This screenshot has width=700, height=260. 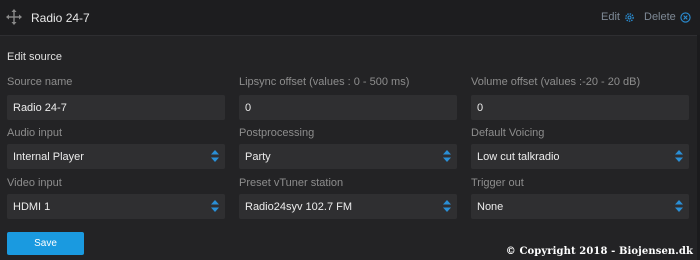 I want to click on trigger-out-value: None, so click(x=490, y=206).